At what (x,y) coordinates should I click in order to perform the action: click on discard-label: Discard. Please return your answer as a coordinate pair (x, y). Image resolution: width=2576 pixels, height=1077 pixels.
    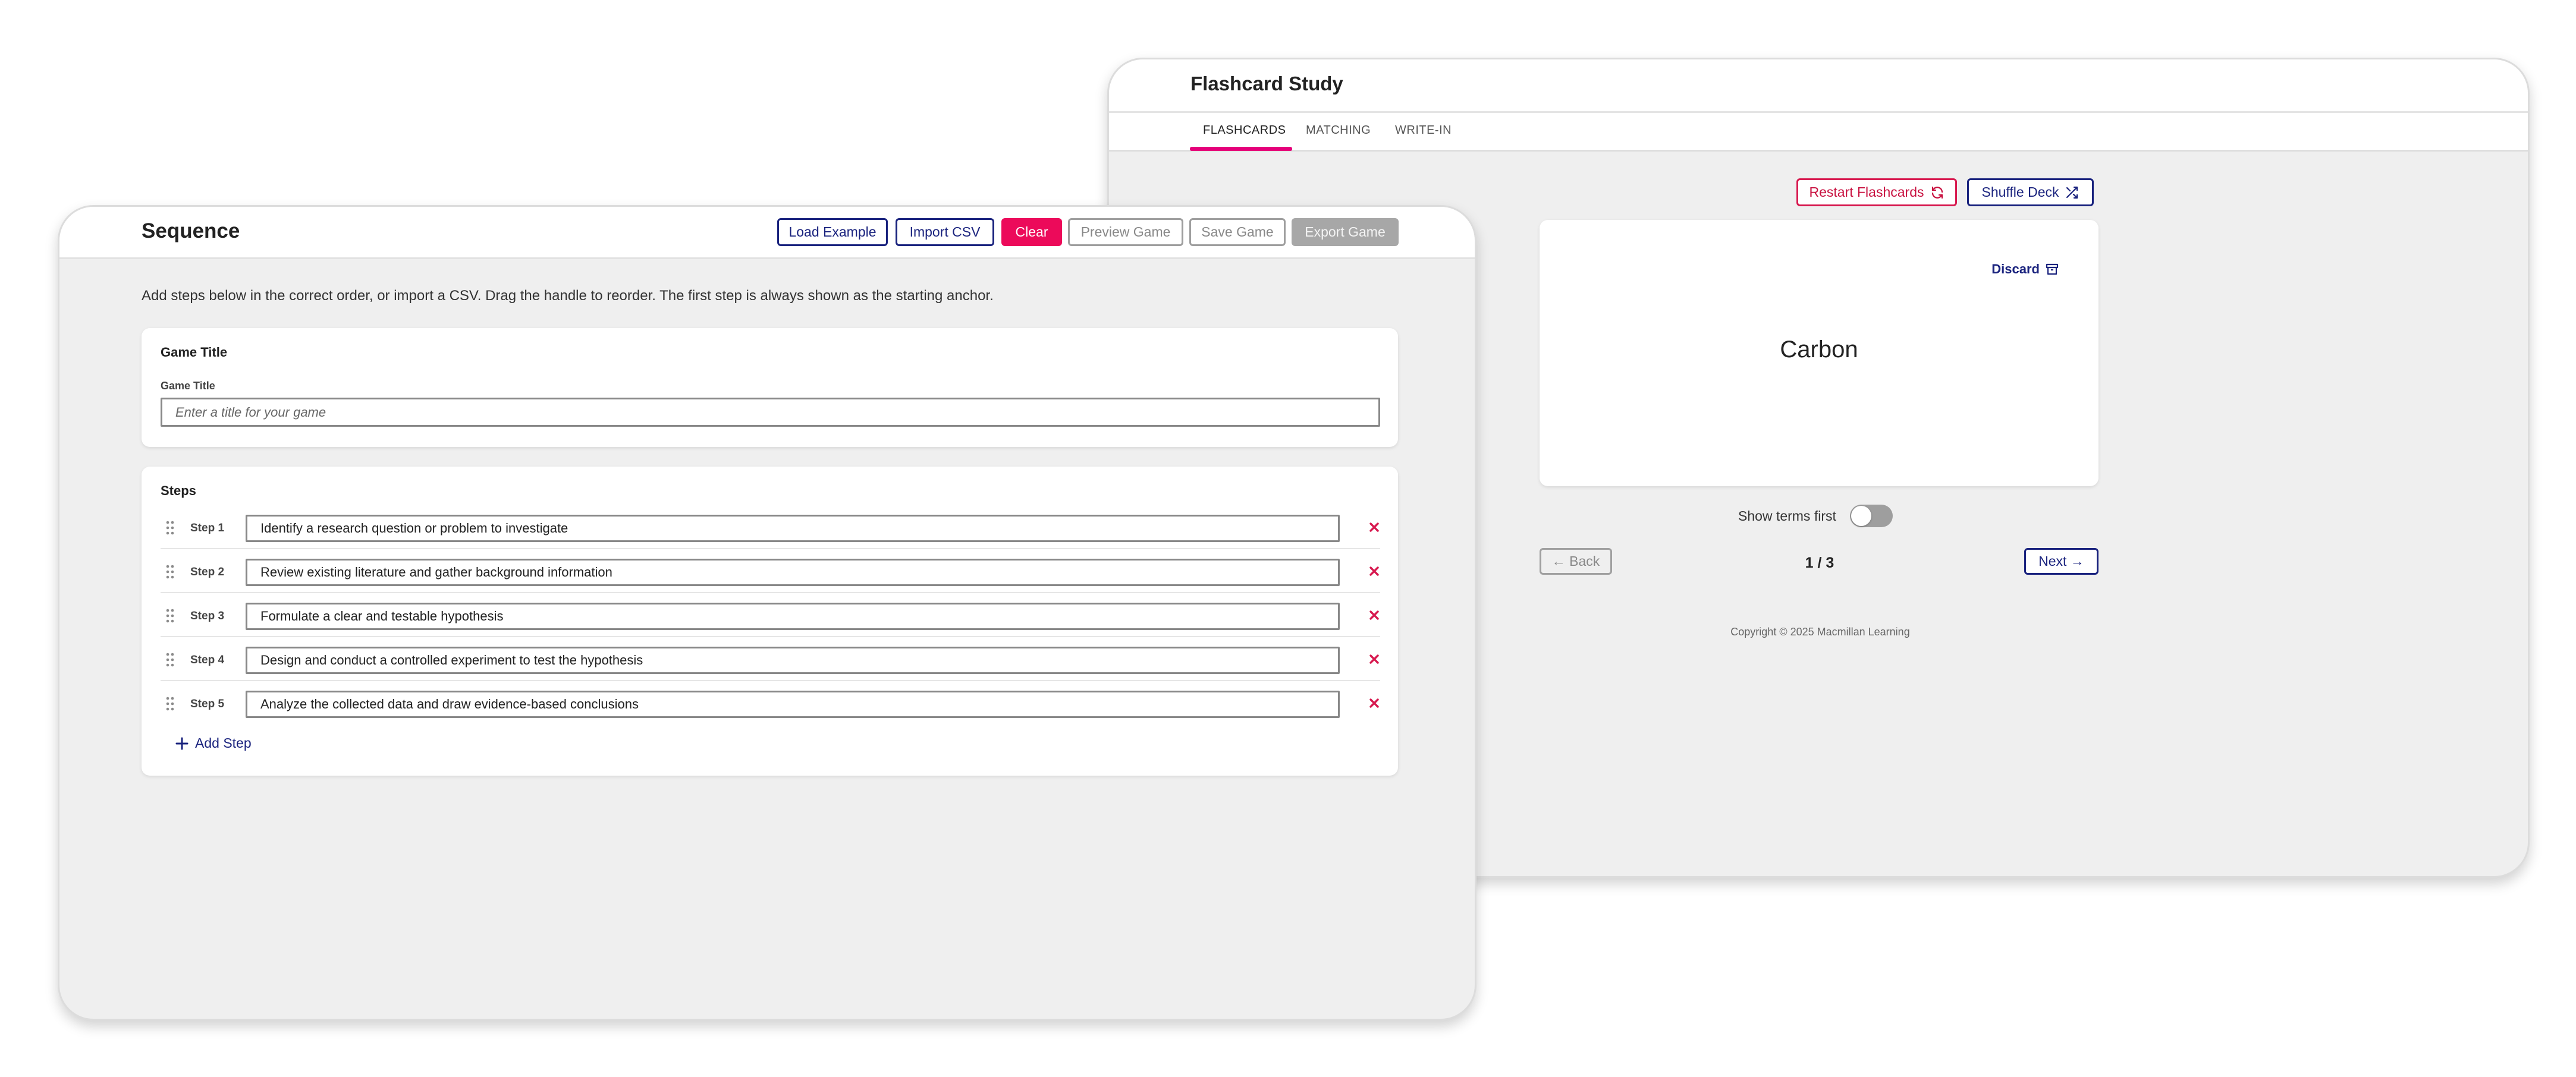
    Looking at the image, I should click on (2015, 269).